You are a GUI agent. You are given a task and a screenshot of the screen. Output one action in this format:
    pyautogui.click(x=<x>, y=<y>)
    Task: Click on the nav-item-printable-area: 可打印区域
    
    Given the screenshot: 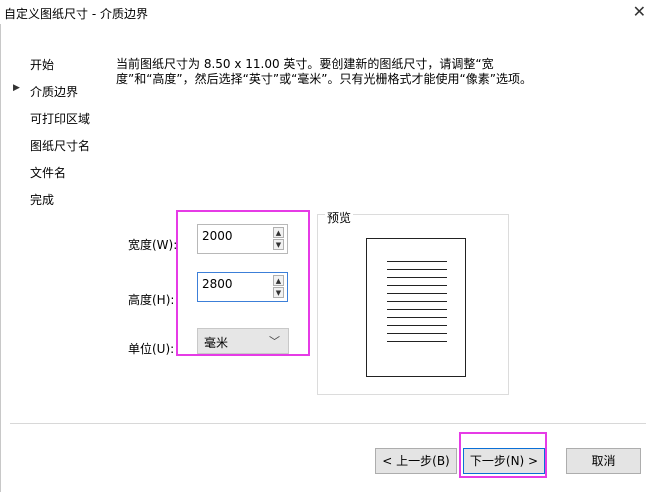 What is the action you would take?
    pyautogui.click(x=60, y=119)
    